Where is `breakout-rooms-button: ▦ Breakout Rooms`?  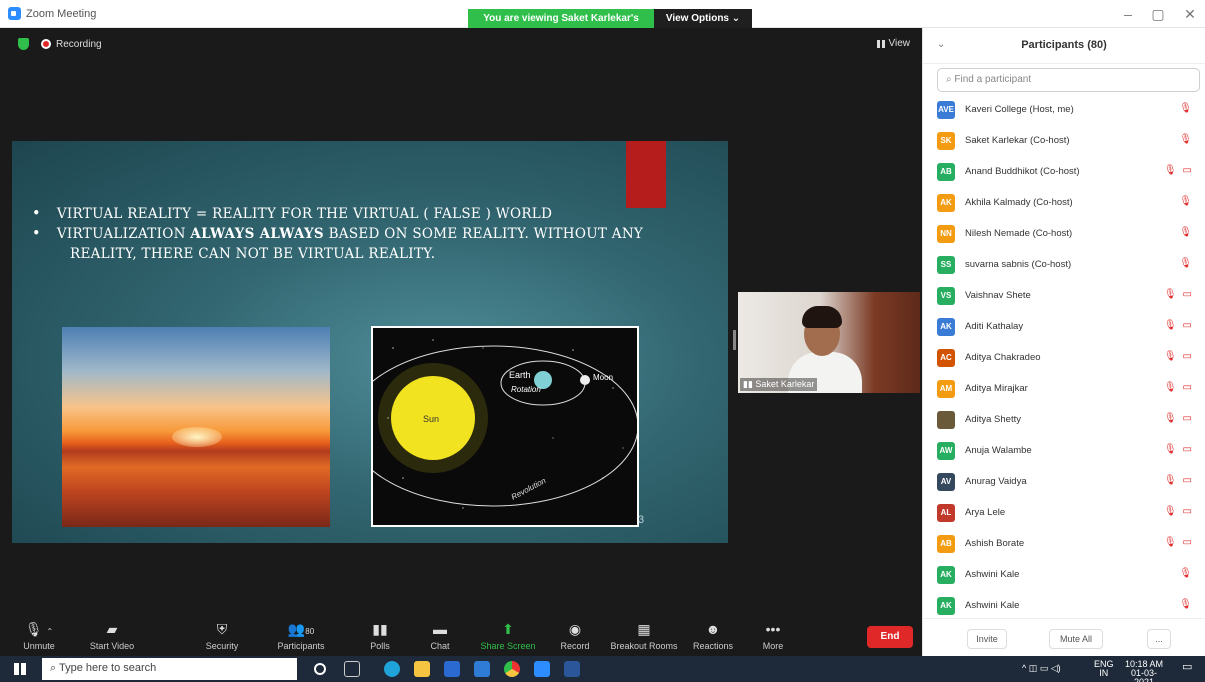
breakout-rooms-button: ▦ Breakout Rooms is located at coordinates (644, 636).